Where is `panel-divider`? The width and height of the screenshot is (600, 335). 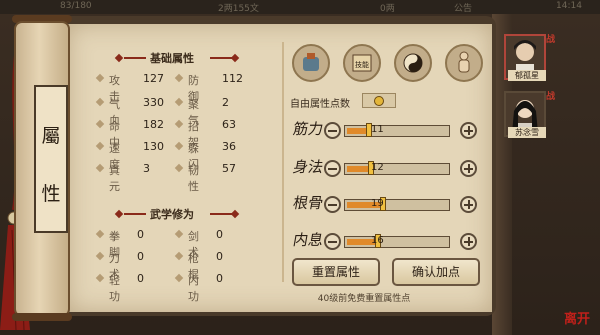 panel-divider is located at coordinates (283, 162).